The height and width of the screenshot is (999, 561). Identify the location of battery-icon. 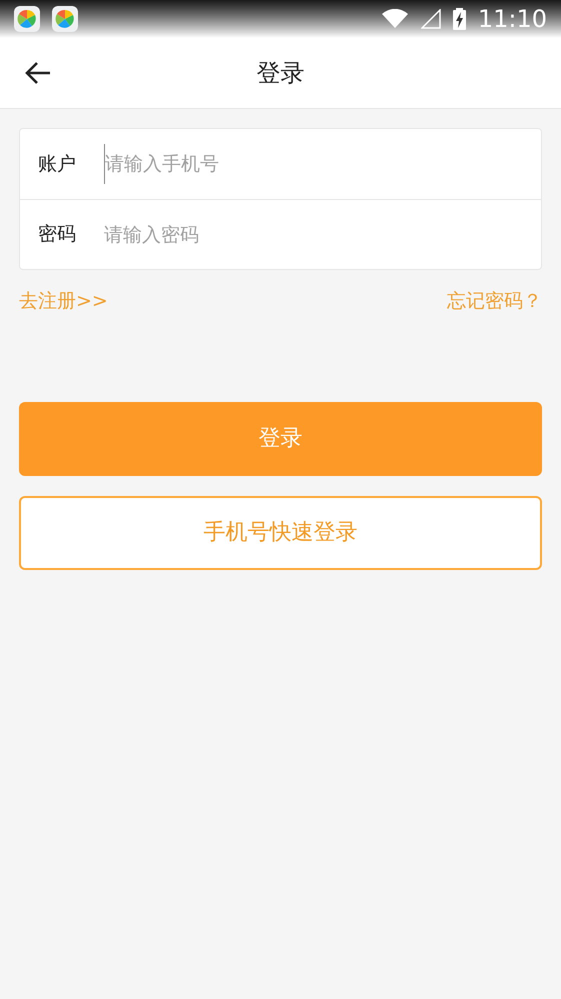
(459, 19).